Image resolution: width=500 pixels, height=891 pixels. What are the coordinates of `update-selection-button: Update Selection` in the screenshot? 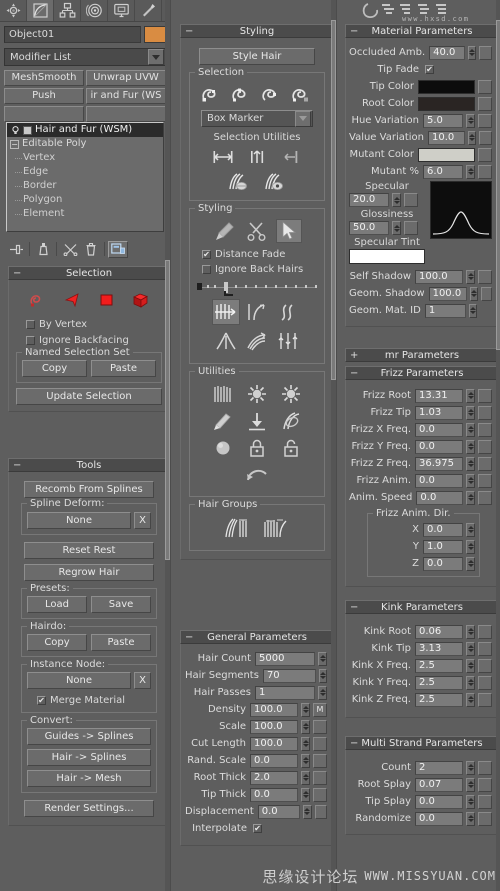 It's located at (89, 396).